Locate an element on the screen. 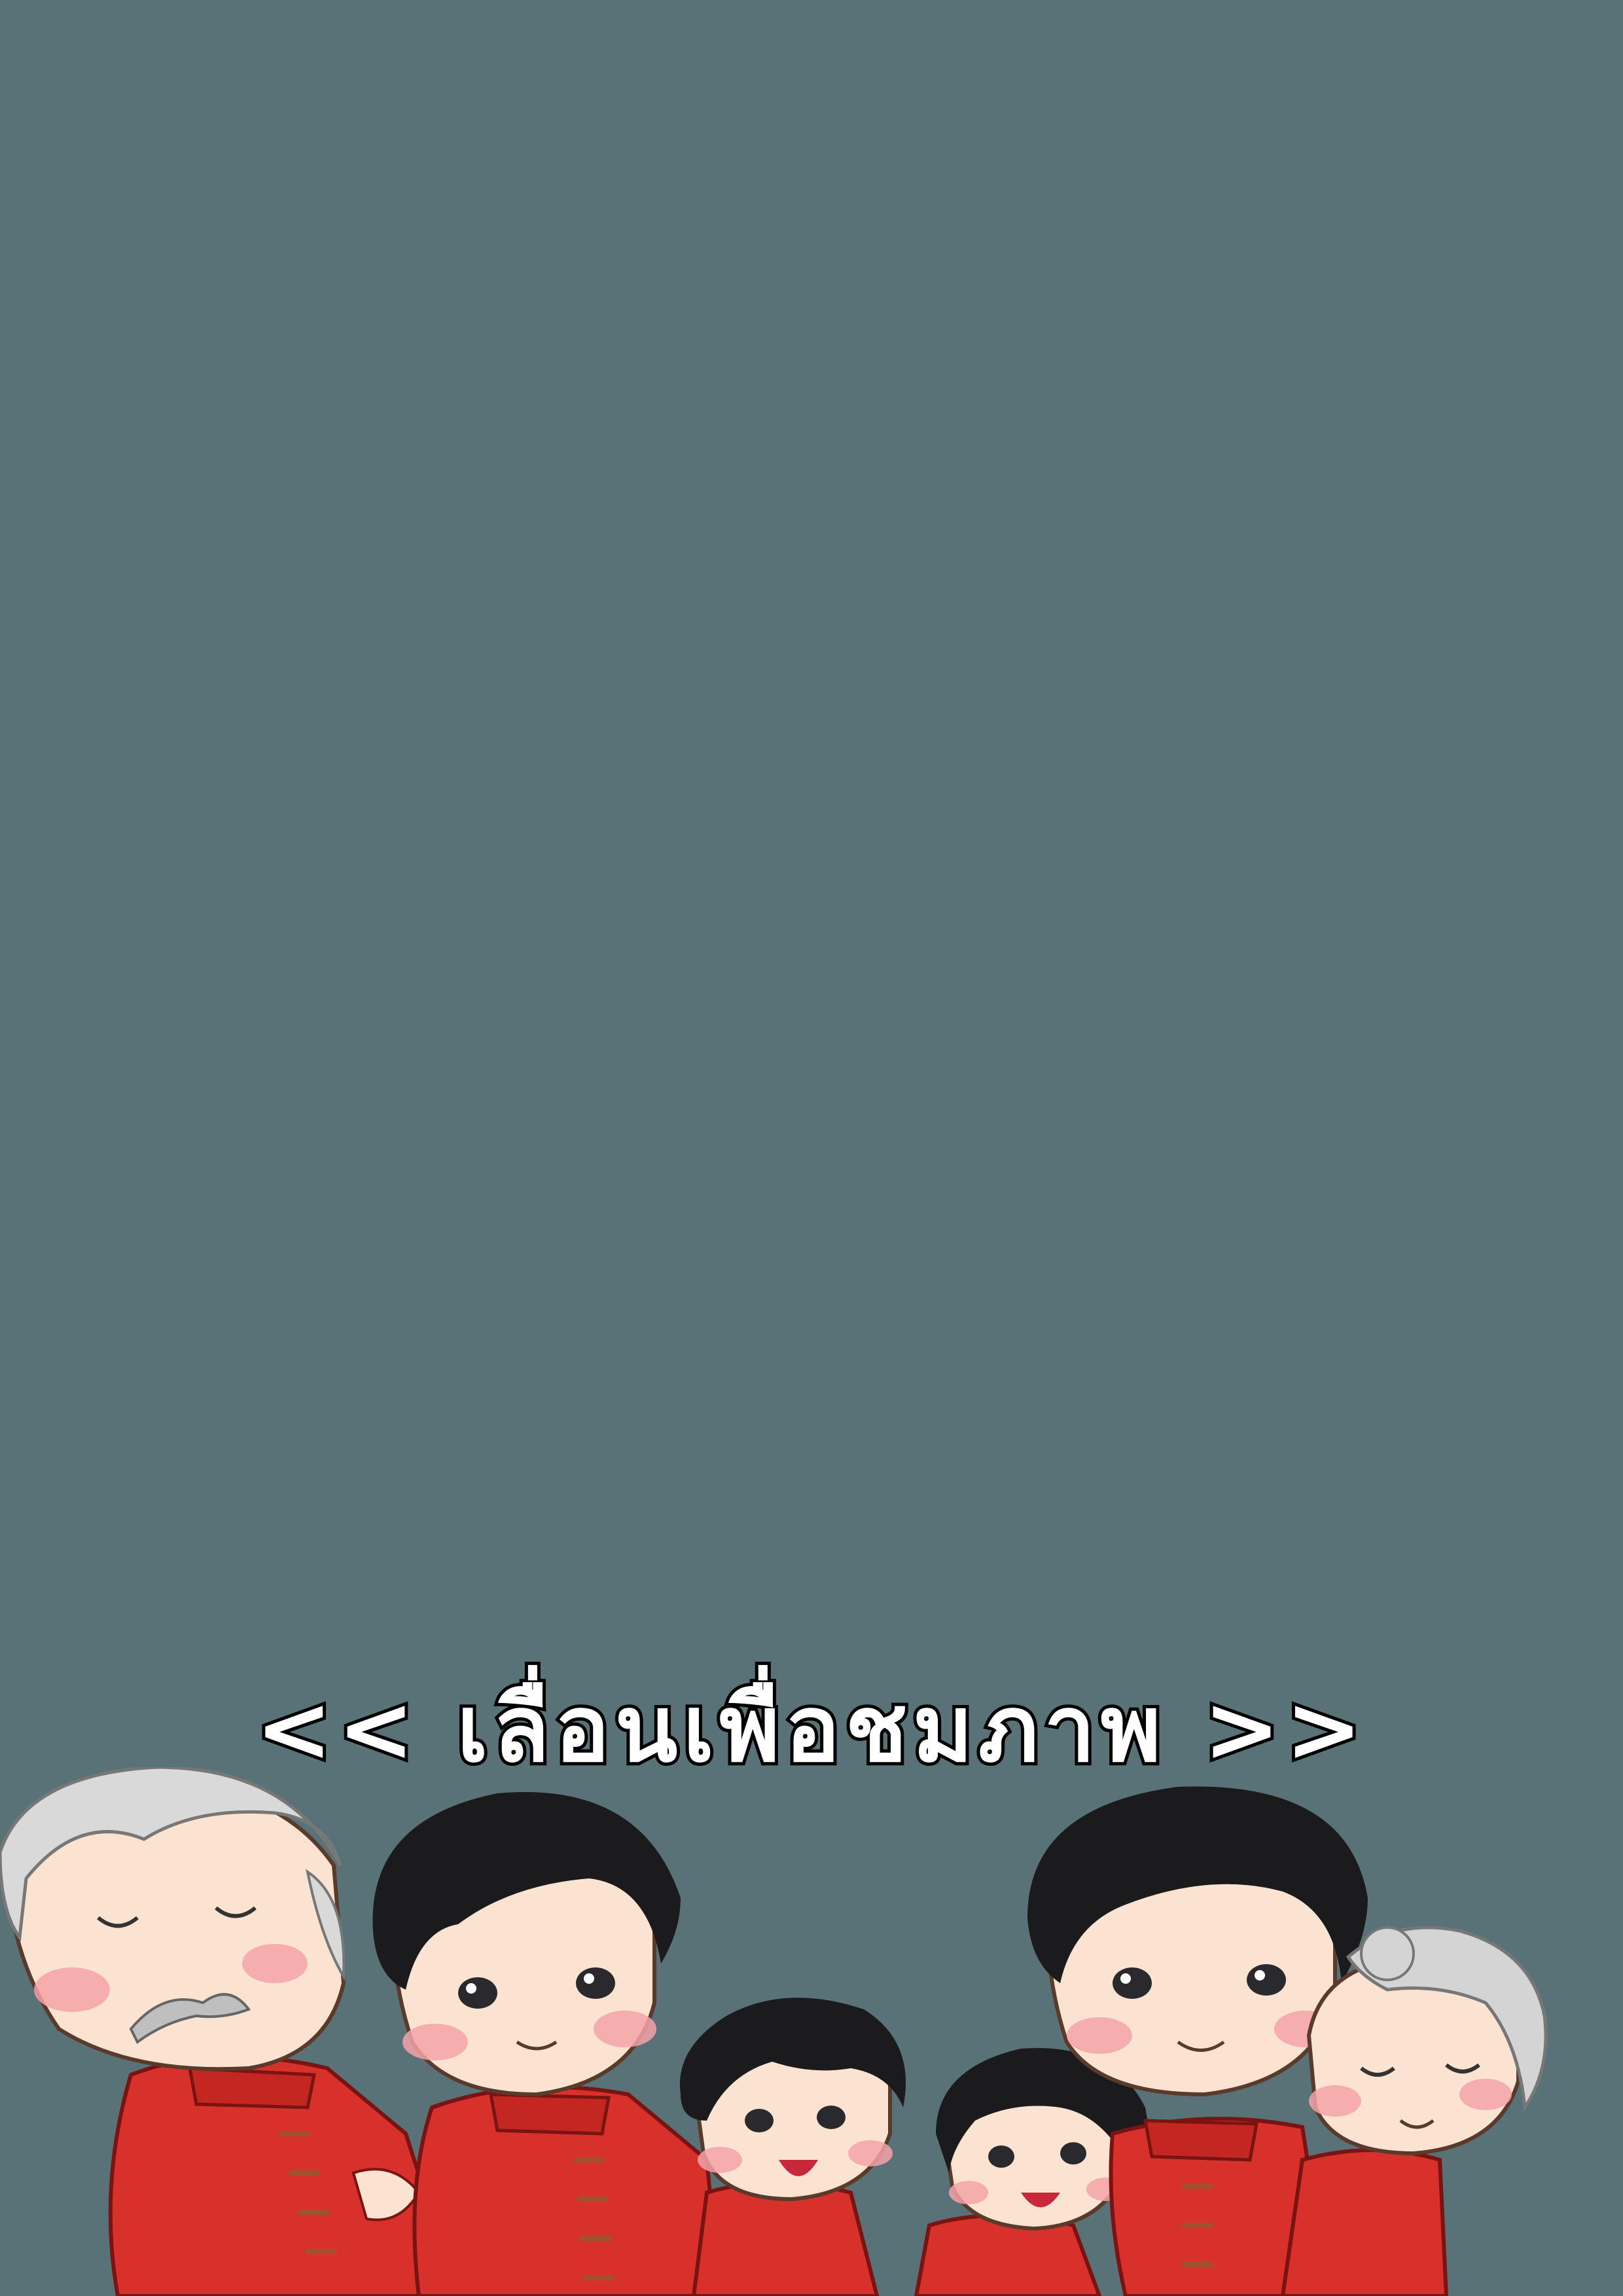  father-figure is located at coordinates (547, 2044).